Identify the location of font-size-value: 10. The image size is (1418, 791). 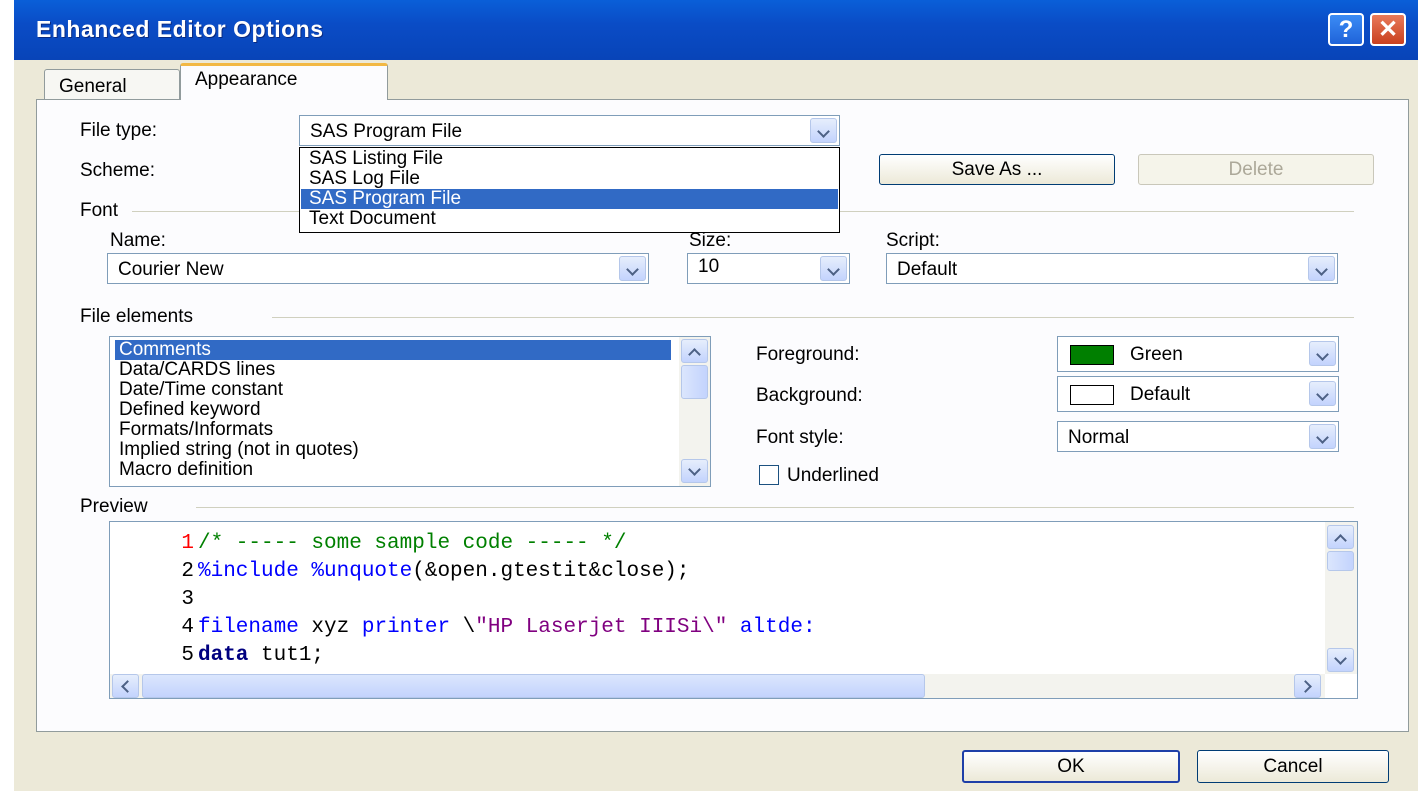
(709, 266).